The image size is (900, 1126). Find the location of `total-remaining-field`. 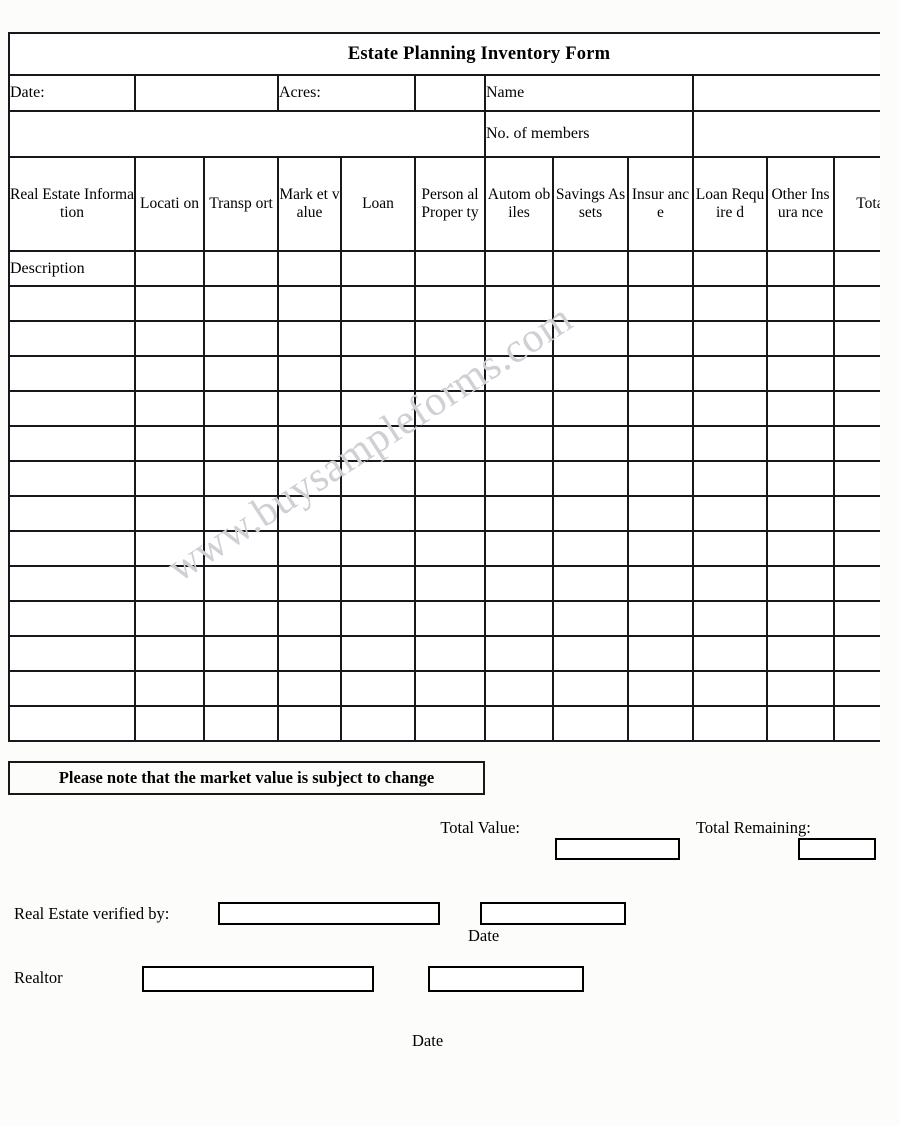

total-remaining-field is located at coordinates (837, 849).